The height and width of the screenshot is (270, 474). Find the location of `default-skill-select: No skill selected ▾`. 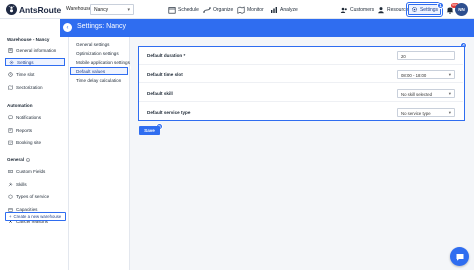

default-skill-select: No skill selected ▾ is located at coordinates (426, 93).